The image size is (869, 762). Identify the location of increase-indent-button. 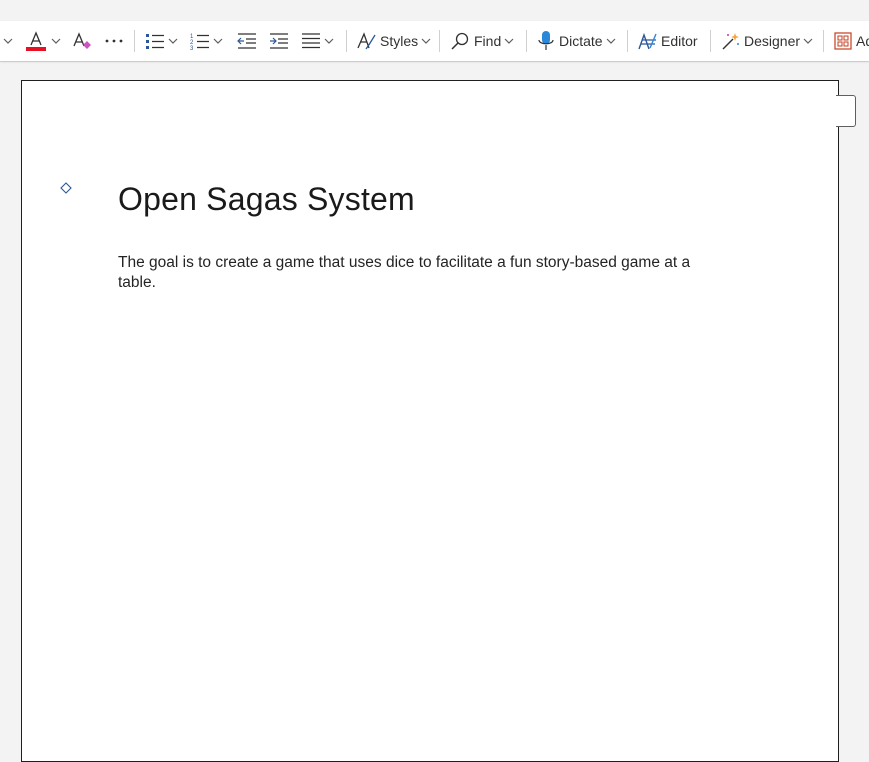
(279, 41).